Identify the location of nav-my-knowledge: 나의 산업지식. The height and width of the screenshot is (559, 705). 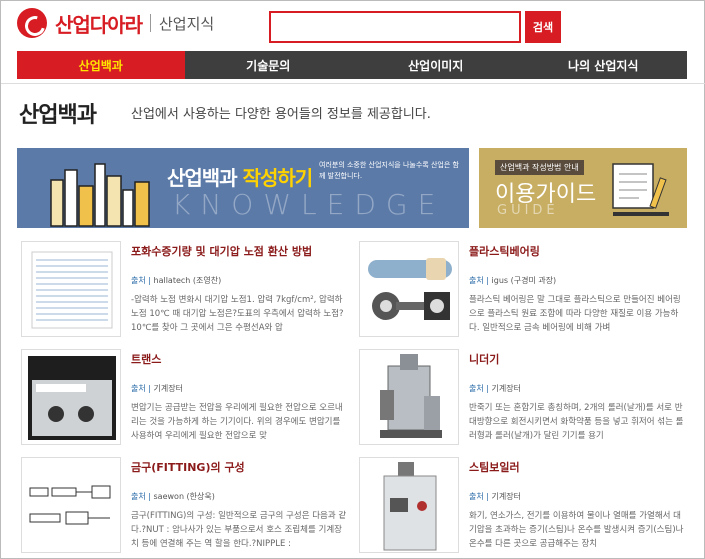
(604, 65).